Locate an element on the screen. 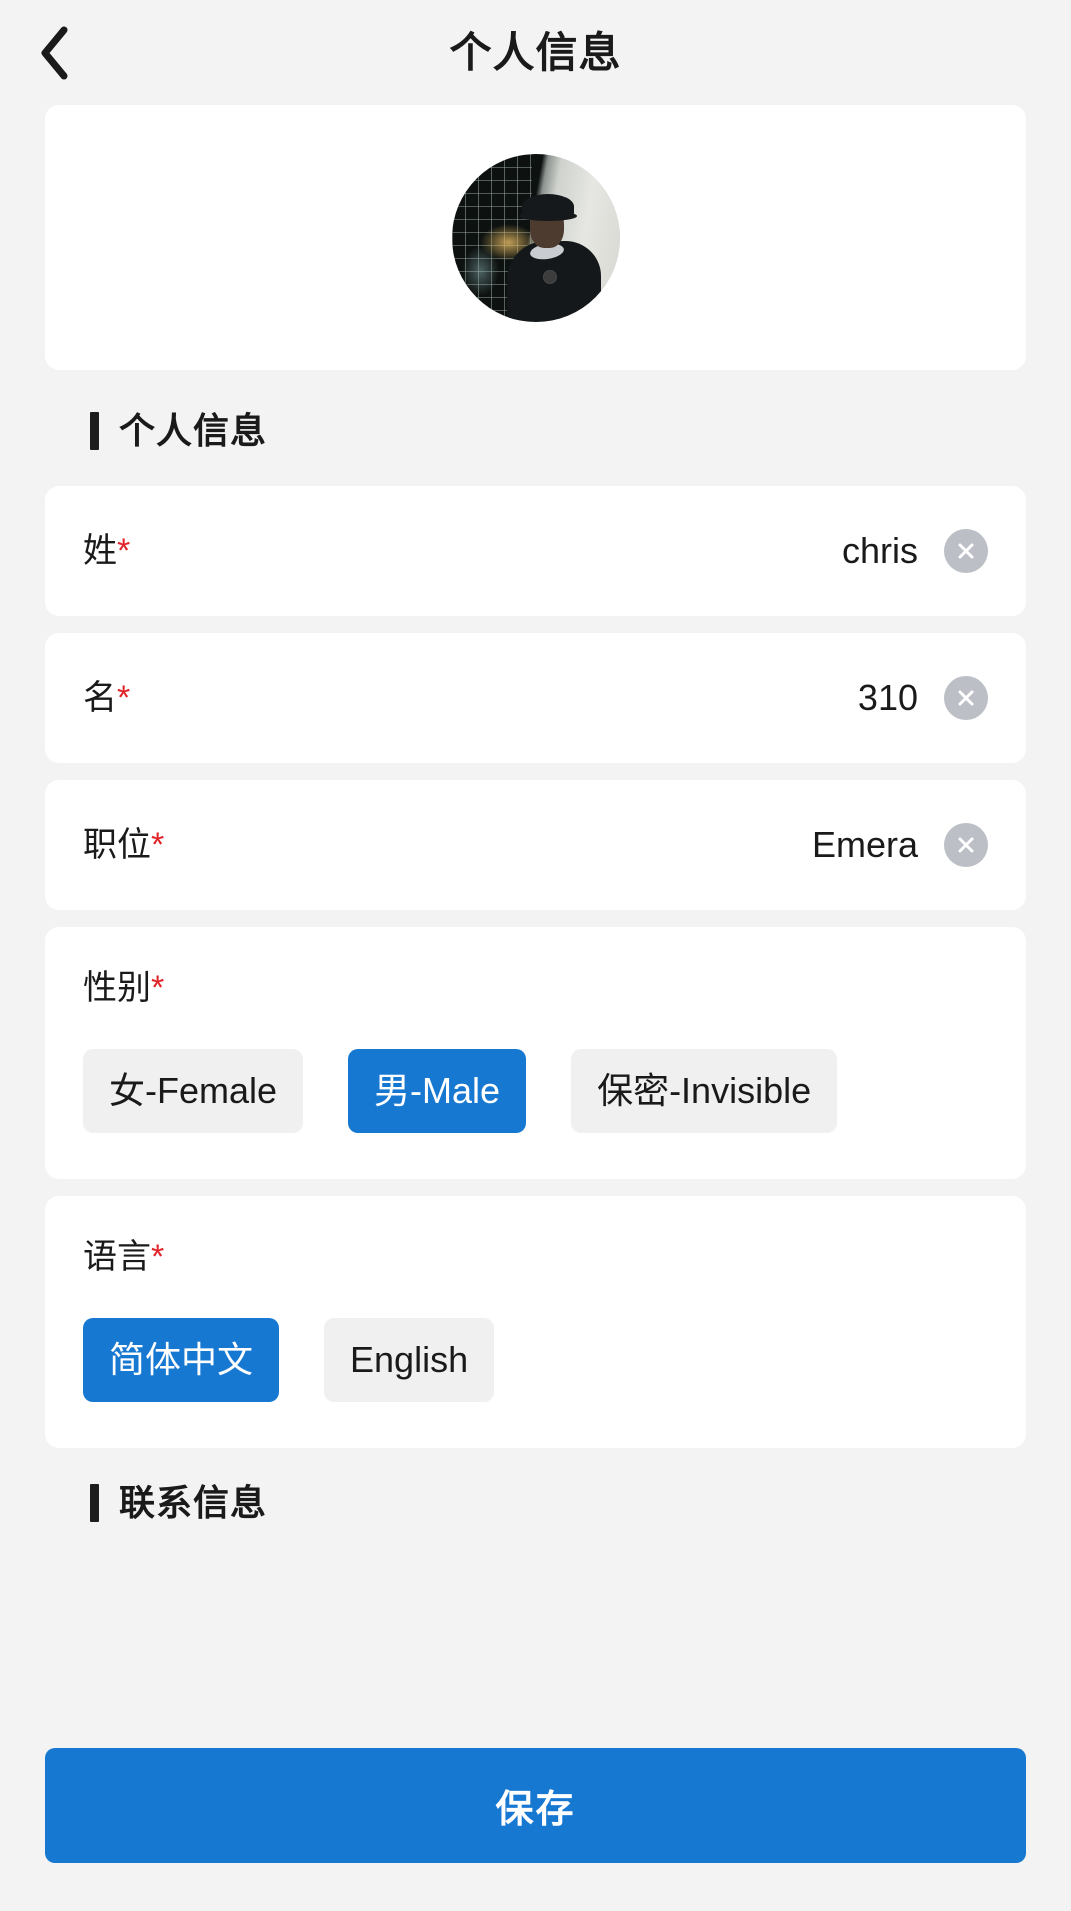 This screenshot has width=1071, height=1911. gender-option-invisible: 保密-Invisible is located at coordinates (704, 1091).